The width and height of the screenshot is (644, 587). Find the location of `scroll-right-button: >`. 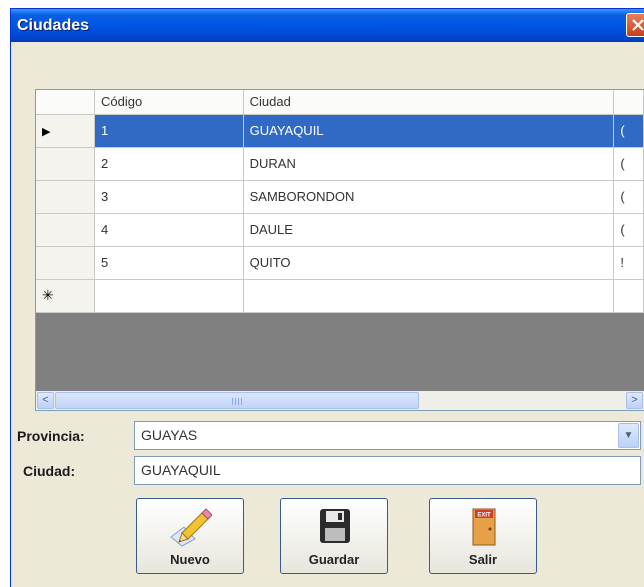

scroll-right-button: > is located at coordinates (634, 400).